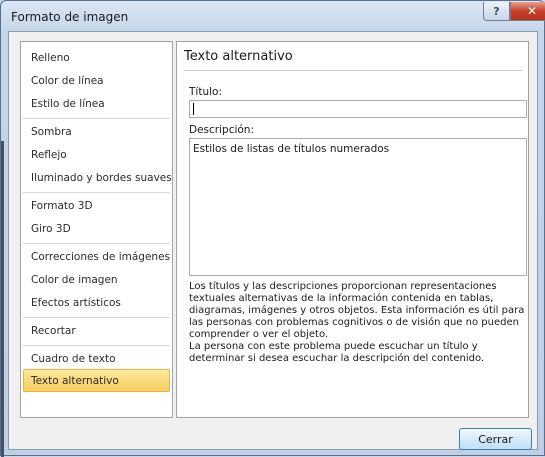 This screenshot has width=545, height=457. I want to click on title-bar: Formato de imagen ? ✕, so click(273, 16).